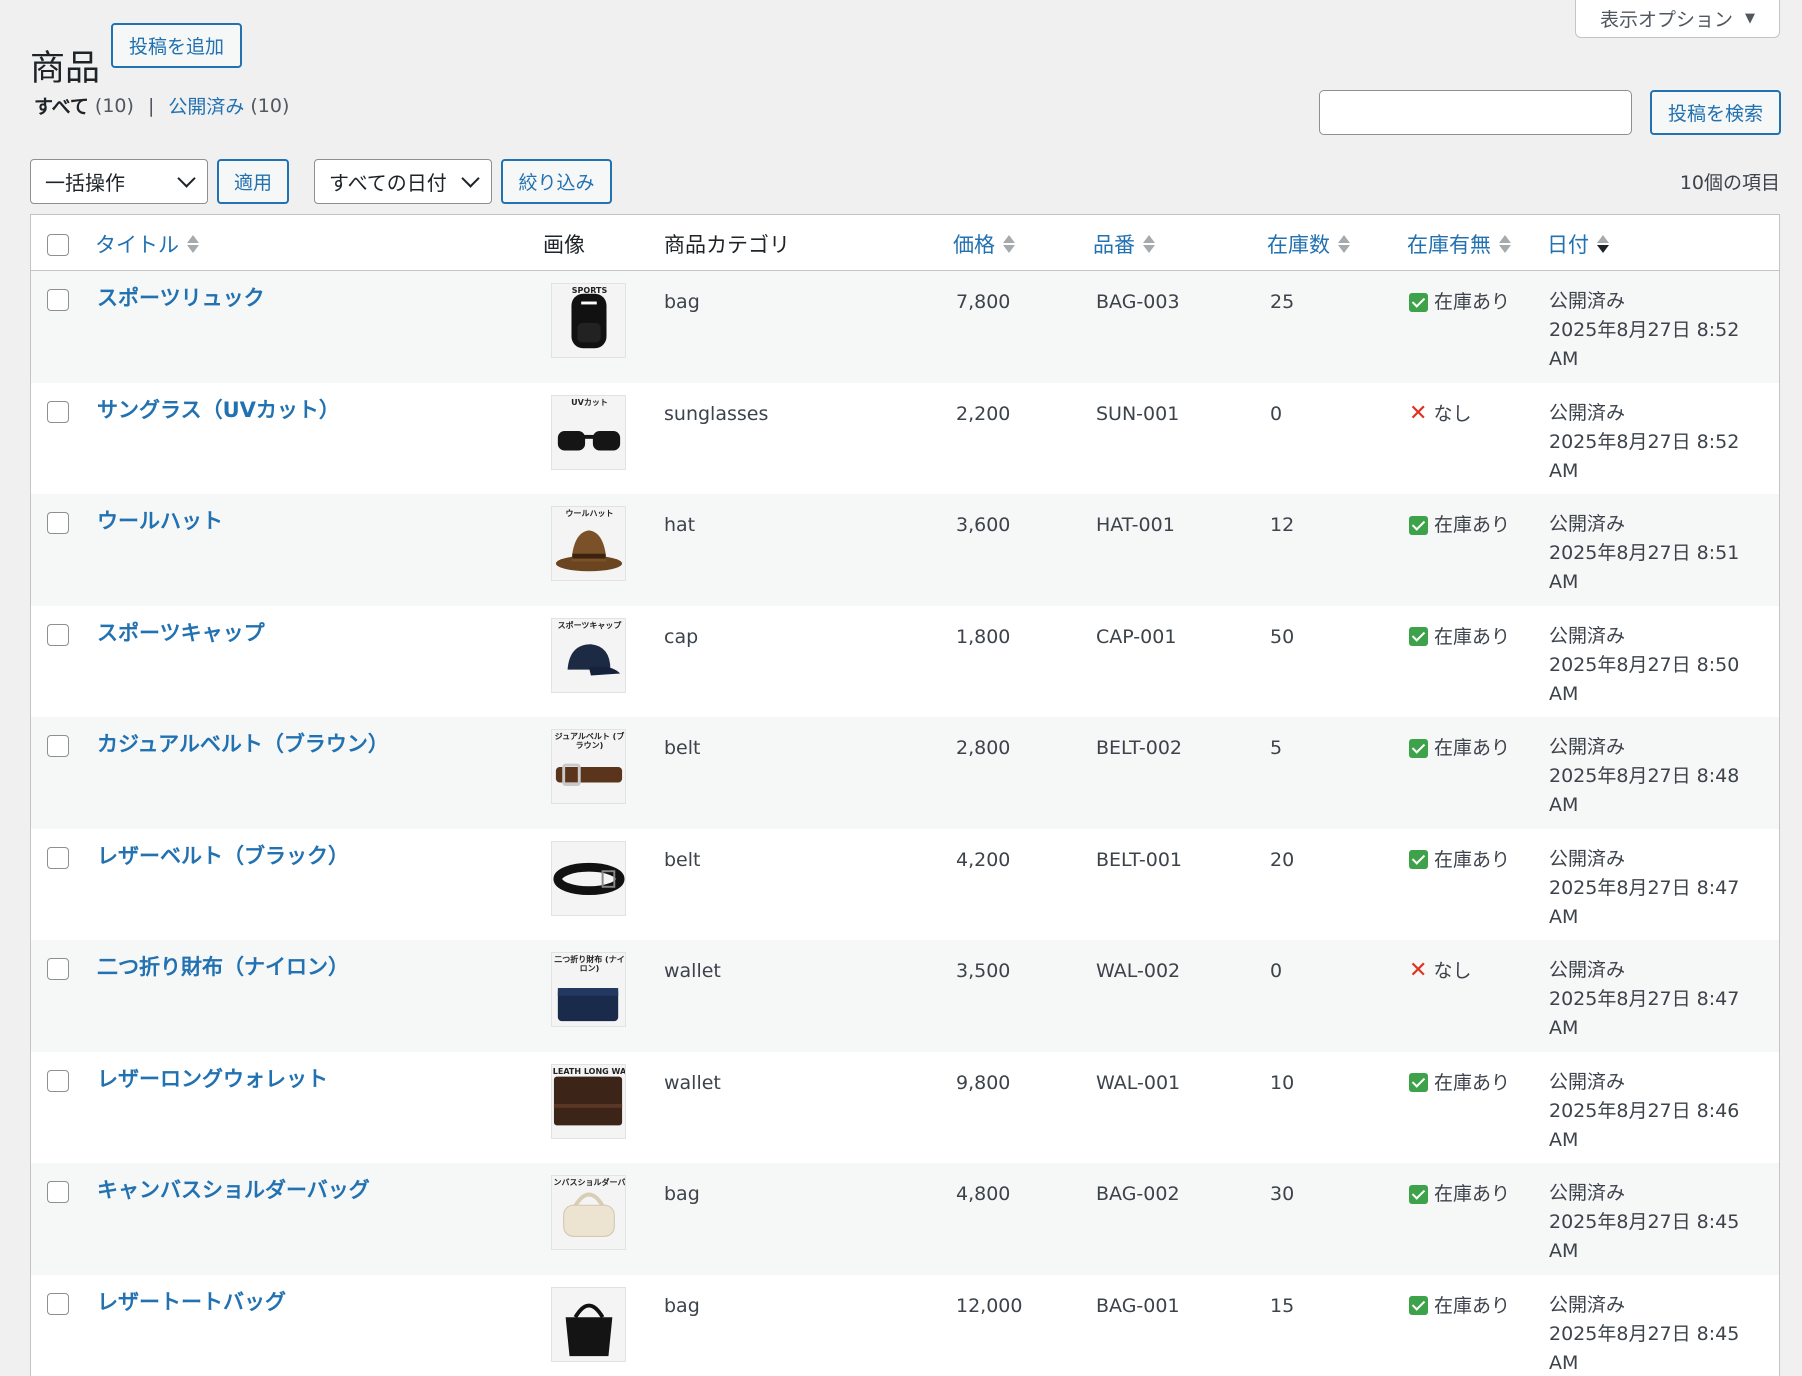 The height and width of the screenshot is (1376, 1802). What do you see at coordinates (1644, 665) in the screenshot?
I see `publish-date: 公開済み 2025年8月27日 8:50 AM` at bounding box center [1644, 665].